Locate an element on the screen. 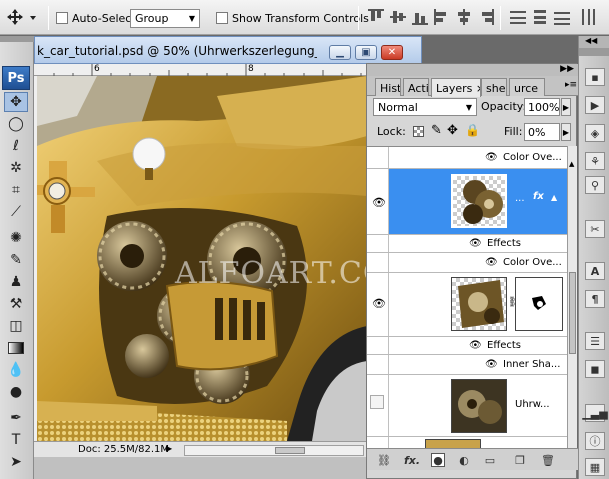  distribute-left-icon is located at coordinates (588, 17).